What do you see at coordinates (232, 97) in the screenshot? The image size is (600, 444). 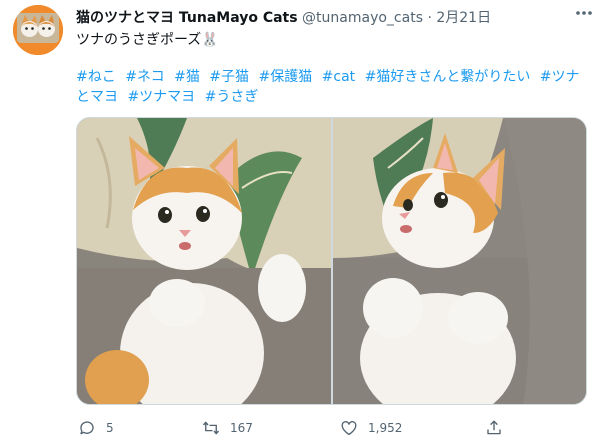 I see `hashtag-link: #うさぎ` at bounding box center [232, 97].